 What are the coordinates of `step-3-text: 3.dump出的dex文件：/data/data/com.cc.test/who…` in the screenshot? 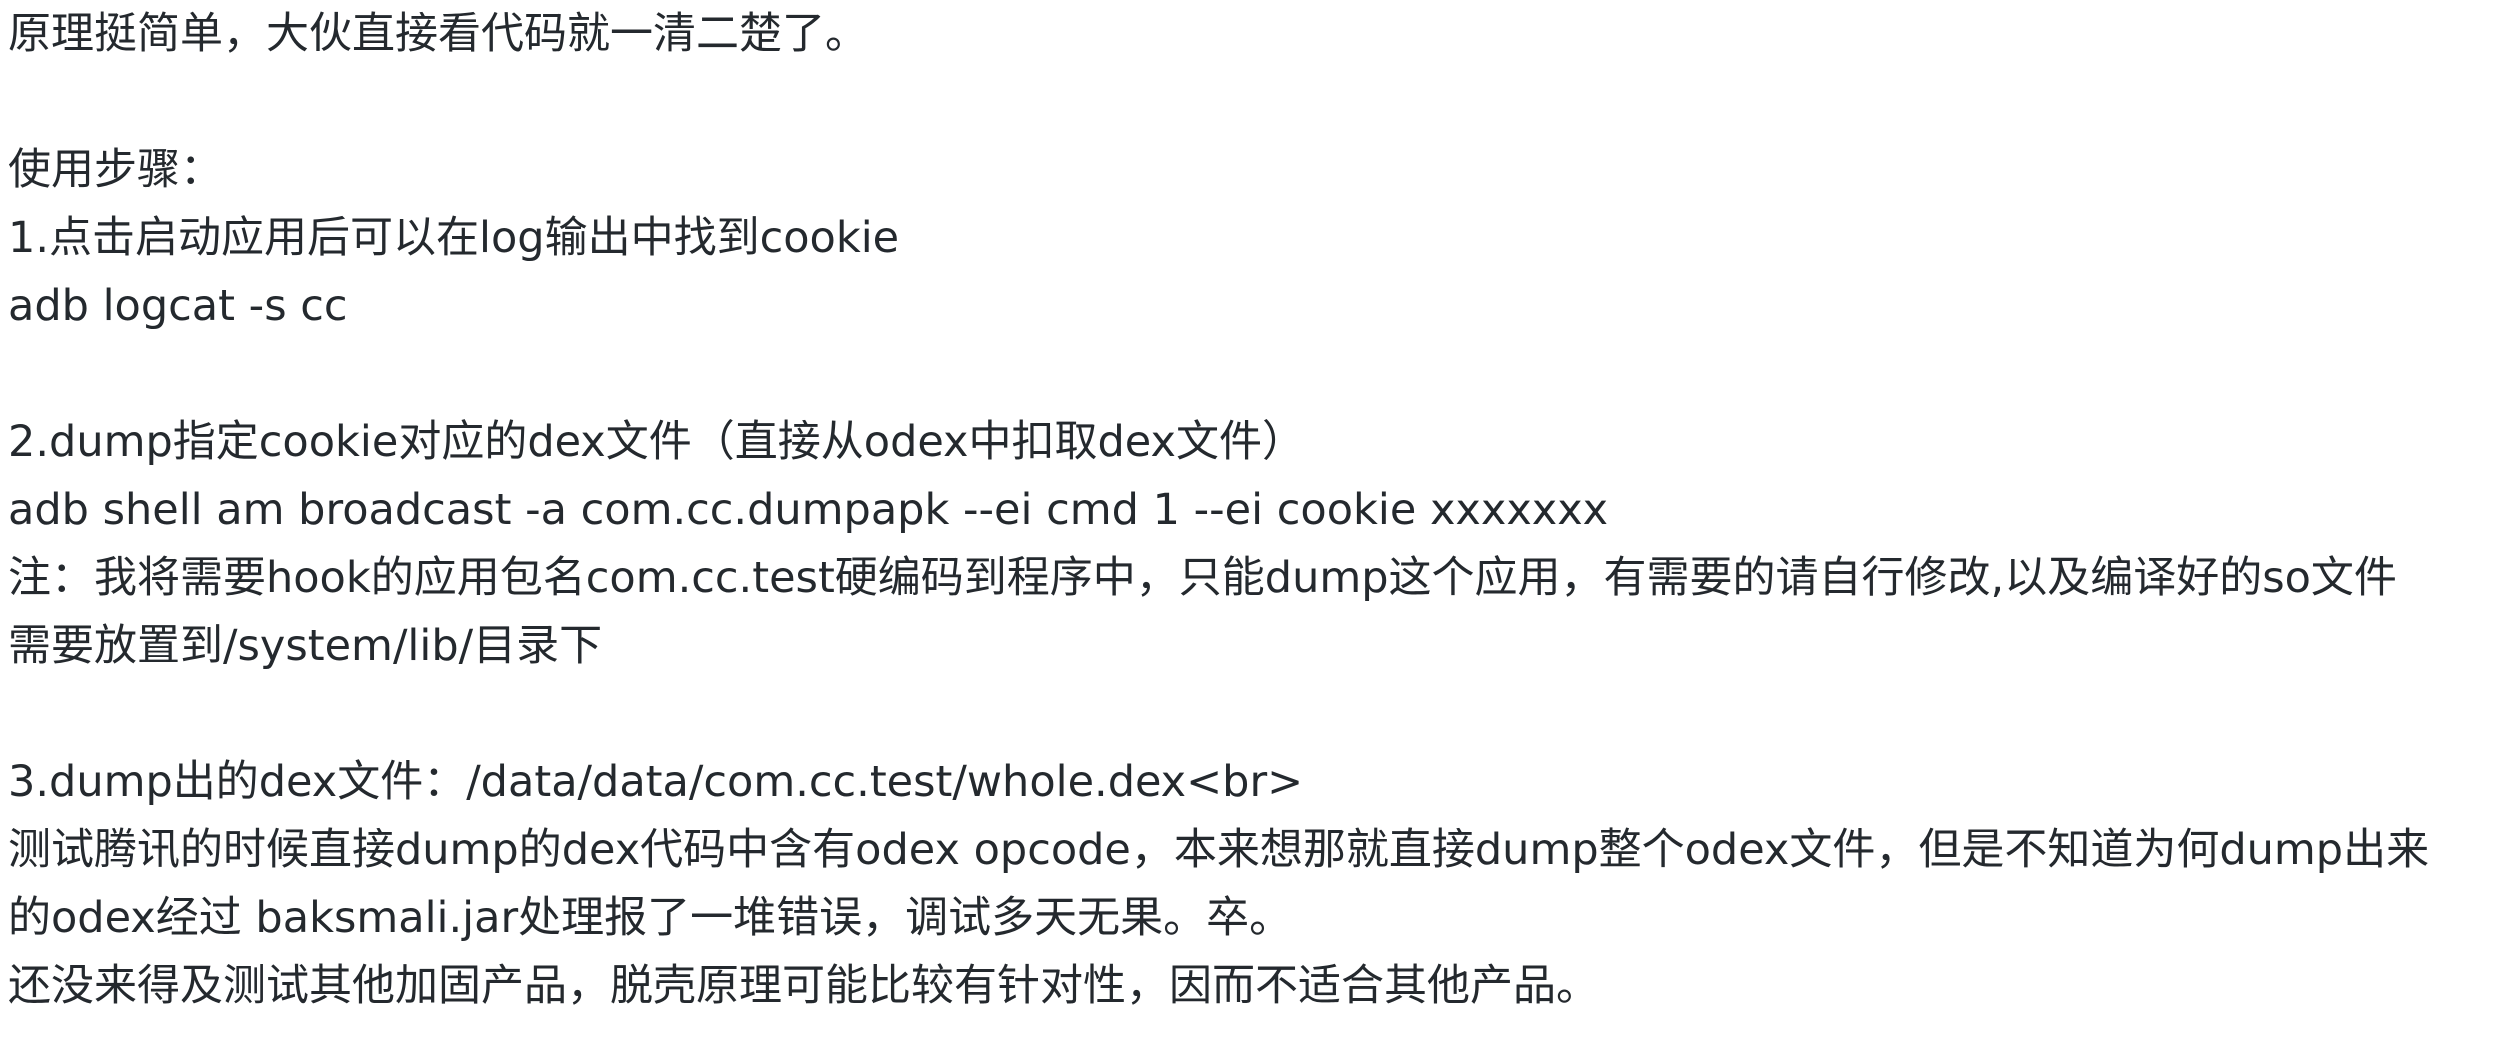 It's located at (656, 782).